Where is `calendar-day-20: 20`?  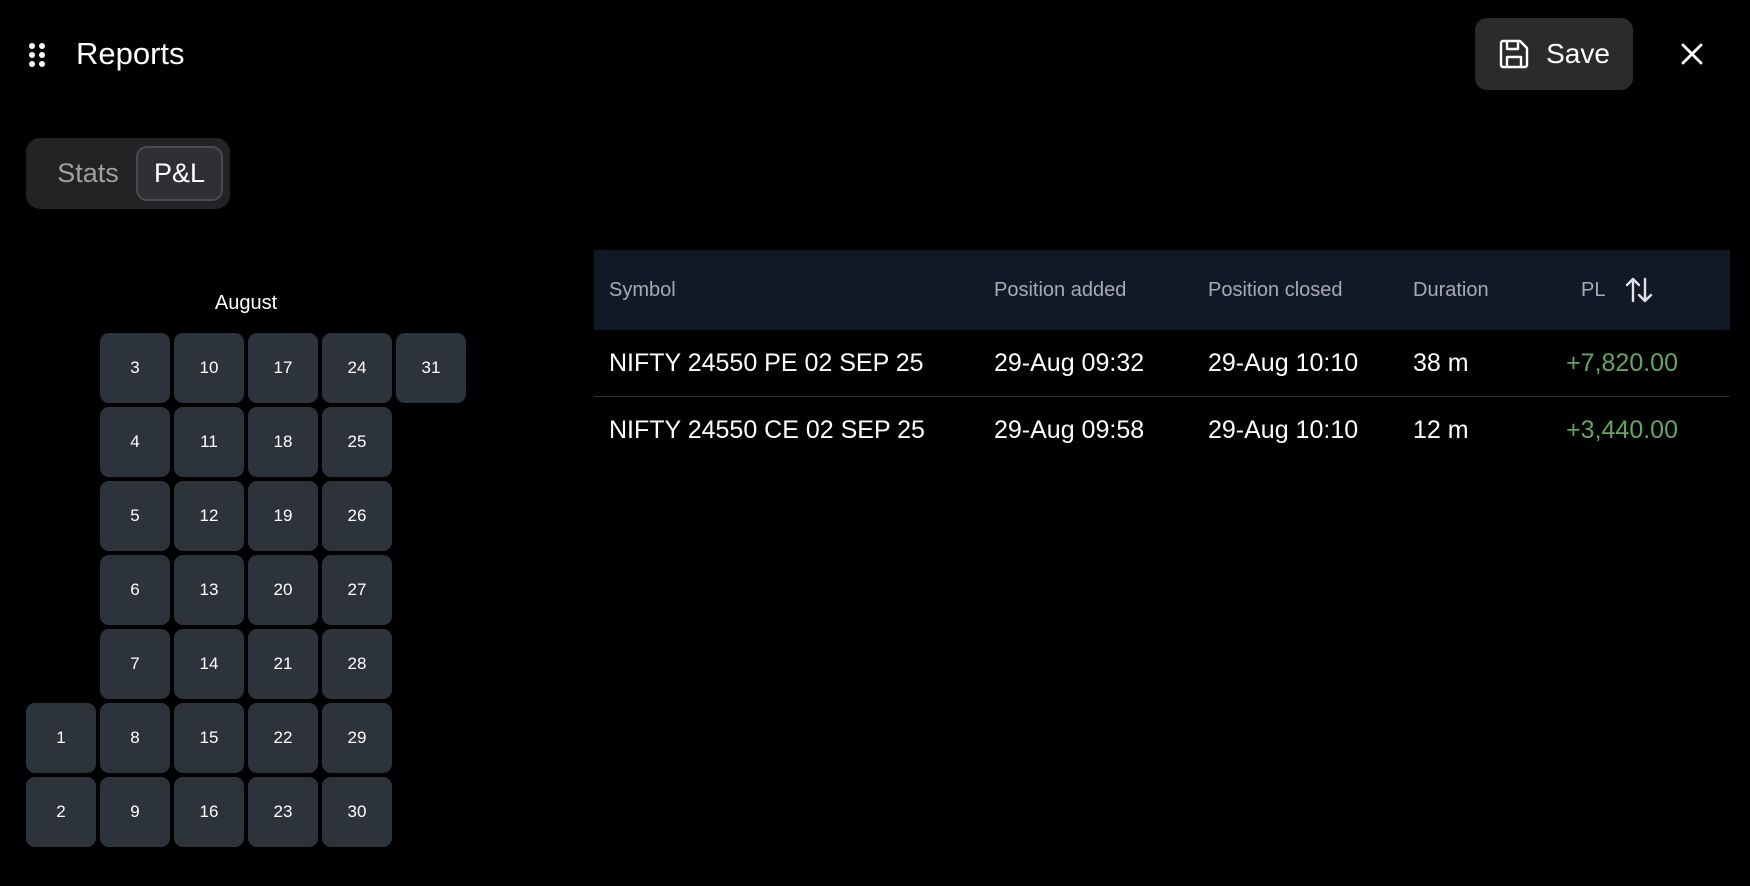 calendar-day-20: 20 is located at coordinates (283, 590).